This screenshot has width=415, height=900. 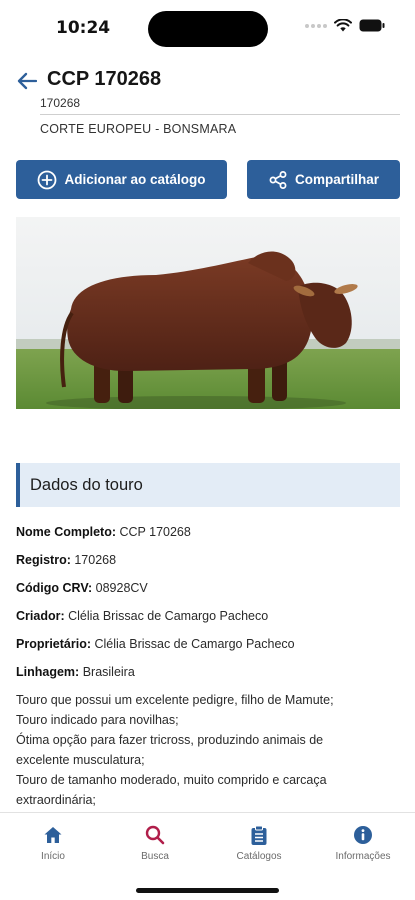 I want to click on field-value: 08928CV, so click(x=121, y=588).